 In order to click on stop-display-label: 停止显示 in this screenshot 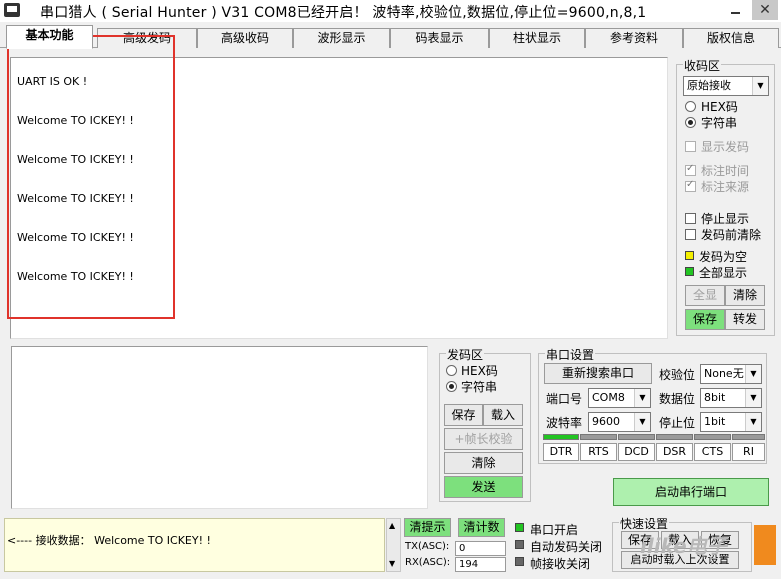, I will do `click(725, 219)`.